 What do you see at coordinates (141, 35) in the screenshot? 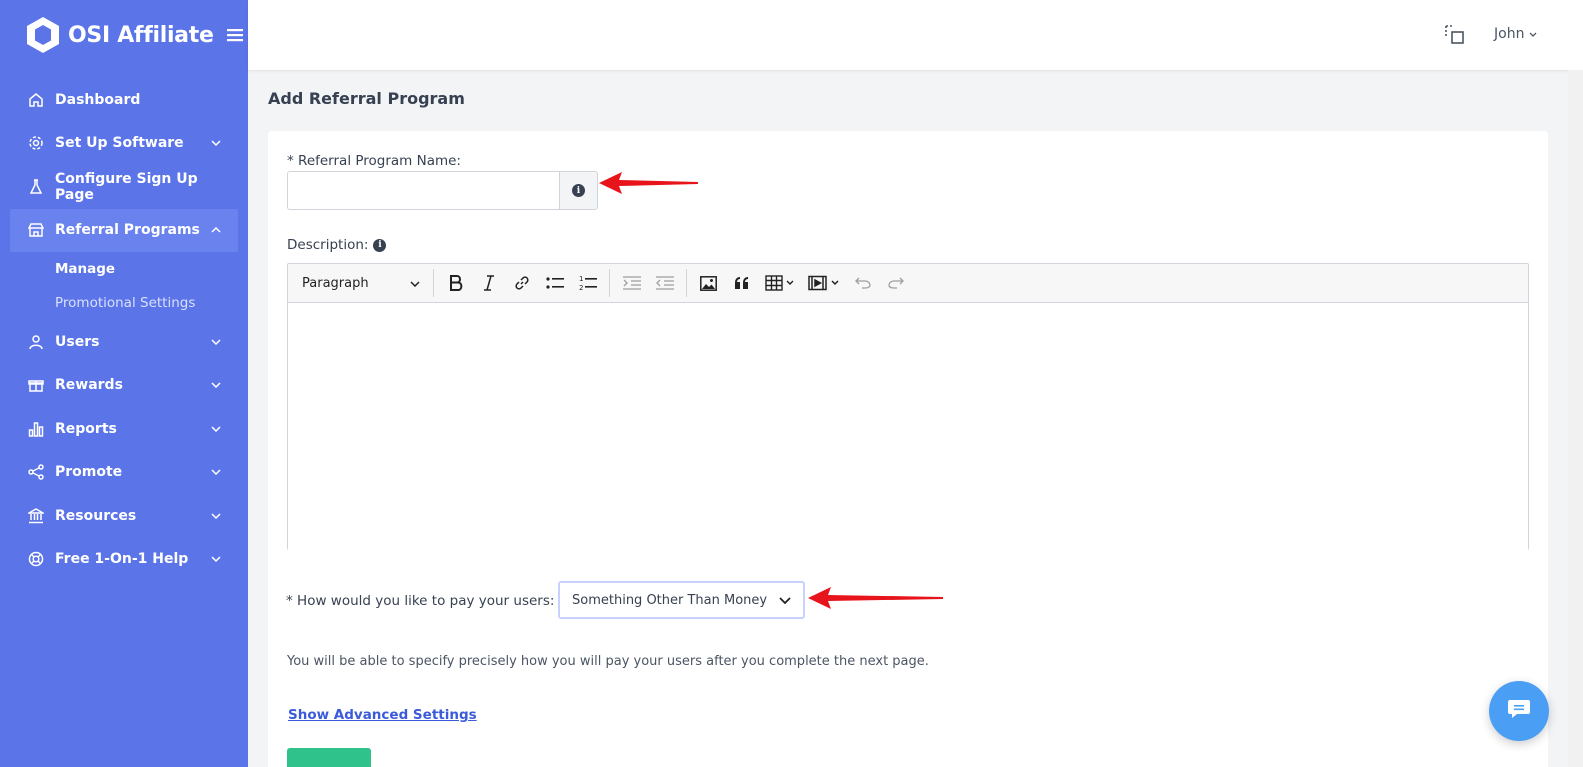
I see `brand-name: OSI Affiliate` at bounding box center [141, 35].